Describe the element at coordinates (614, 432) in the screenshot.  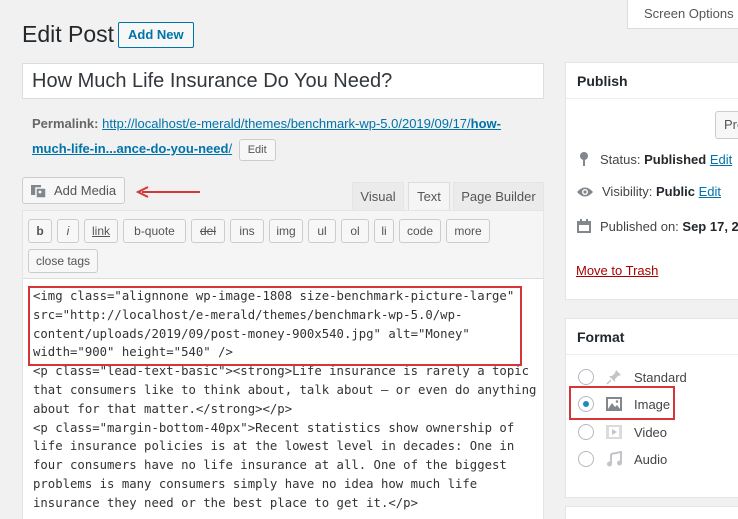
I see `video-icon` at that location.